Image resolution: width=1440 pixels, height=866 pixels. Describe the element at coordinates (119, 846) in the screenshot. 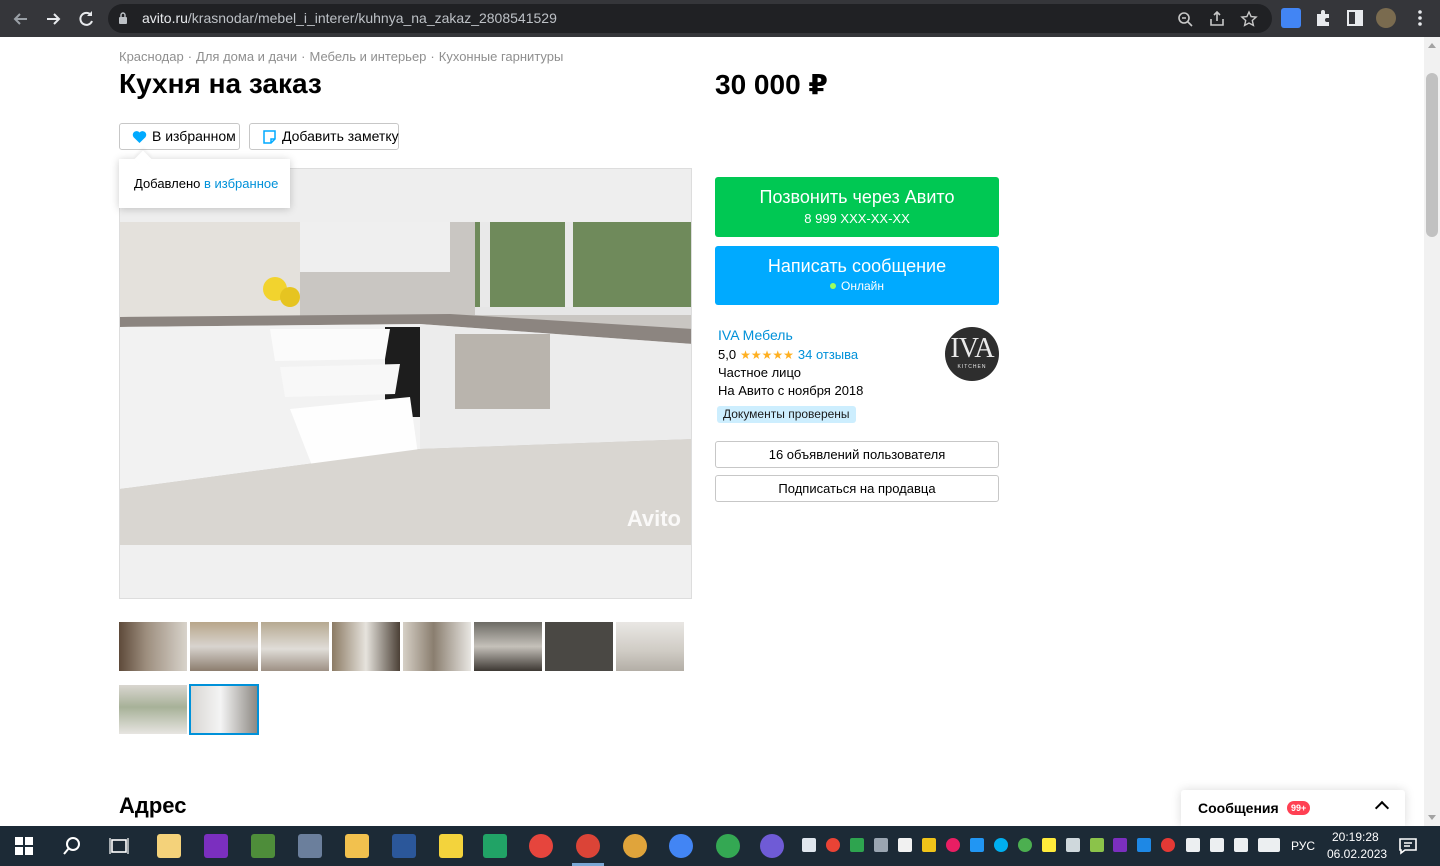

I see `task-view-icon` at that location.